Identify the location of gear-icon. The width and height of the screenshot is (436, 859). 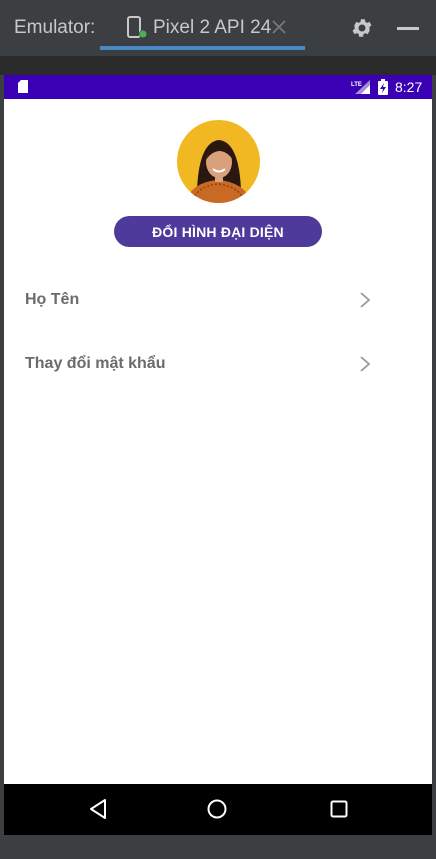
(362, 28).